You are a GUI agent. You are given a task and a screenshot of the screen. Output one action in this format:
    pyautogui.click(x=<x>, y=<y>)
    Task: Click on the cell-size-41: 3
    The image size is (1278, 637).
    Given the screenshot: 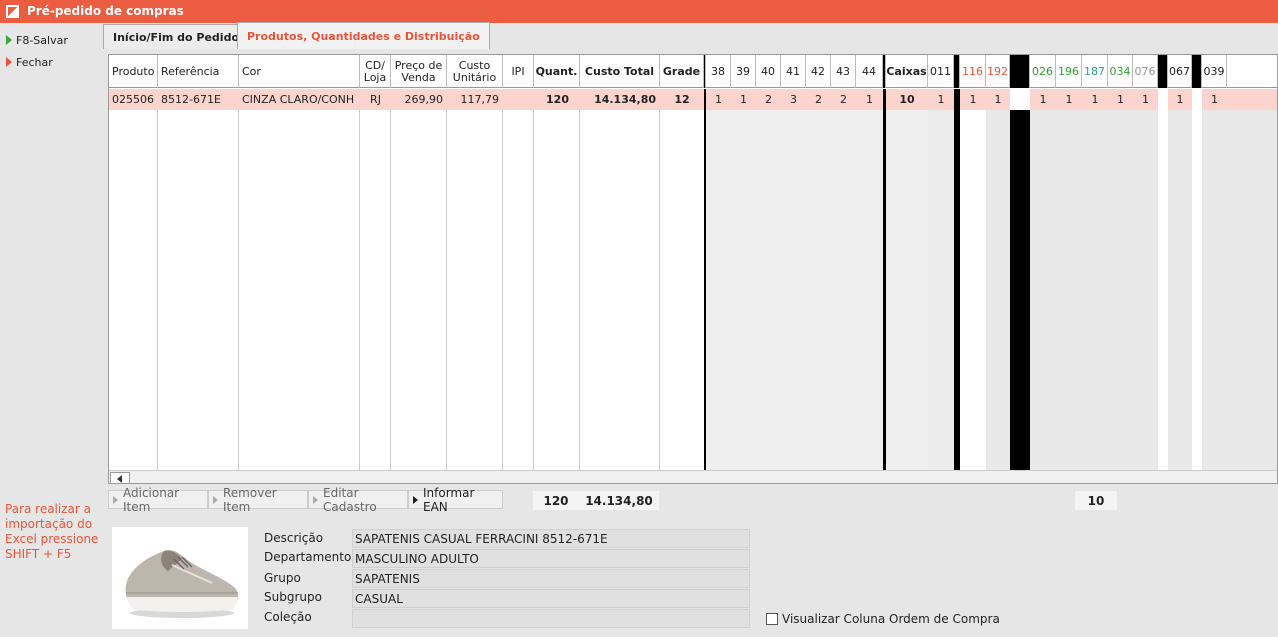 What is the action you would take?
    pyautogui.click(x=793, y=99)
    